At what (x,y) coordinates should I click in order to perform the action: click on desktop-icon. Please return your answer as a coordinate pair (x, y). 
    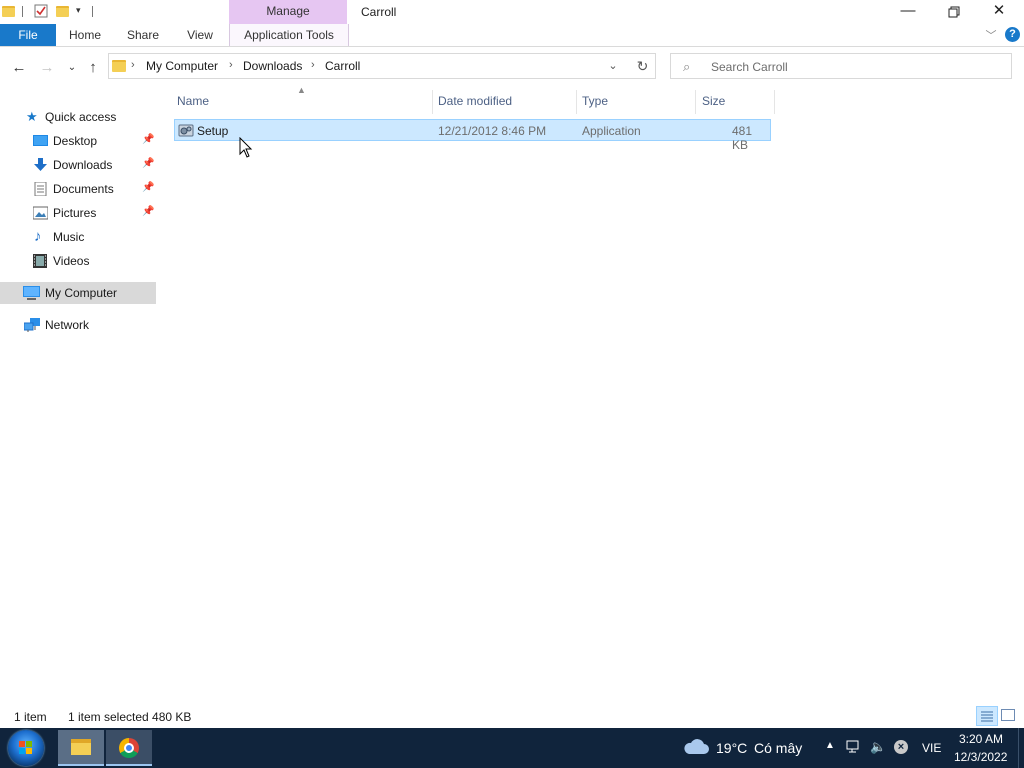
    Looking at the image, I should click on (40, 141).